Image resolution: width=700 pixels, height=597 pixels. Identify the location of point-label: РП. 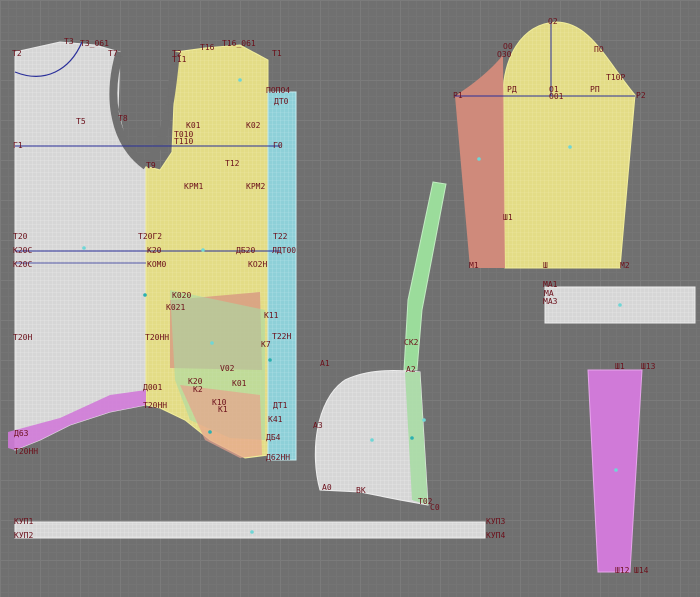
(595, 89).